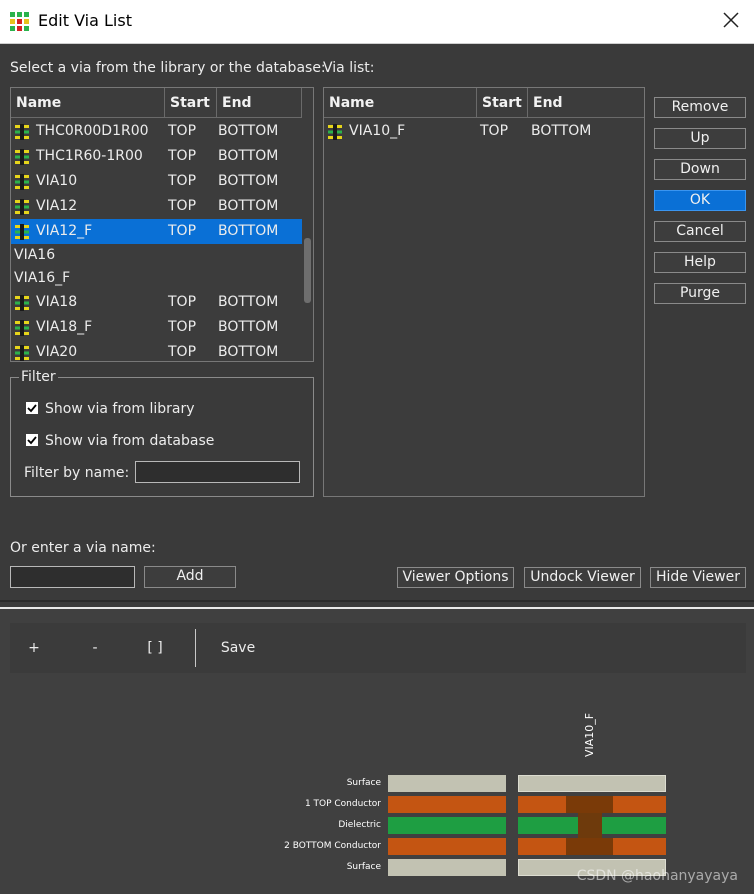  I want to click on show-database-checkbox: Show via from database, so click(120, 441).